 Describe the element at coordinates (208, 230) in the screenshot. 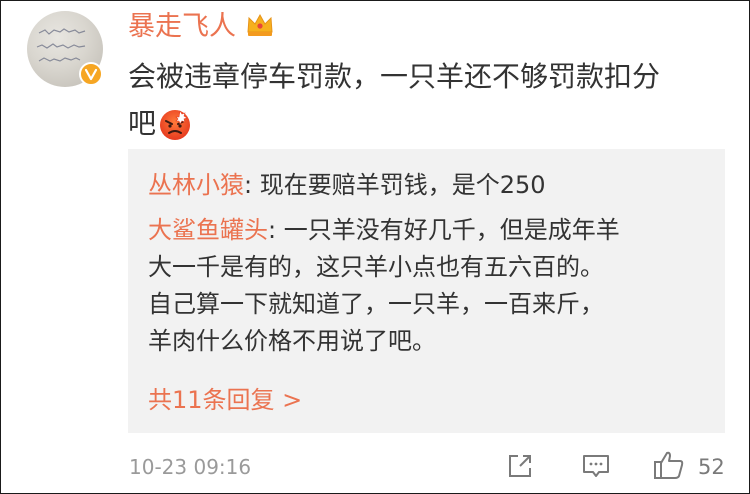

I see `reply-author: 大鲨鱼罐头` at that location.